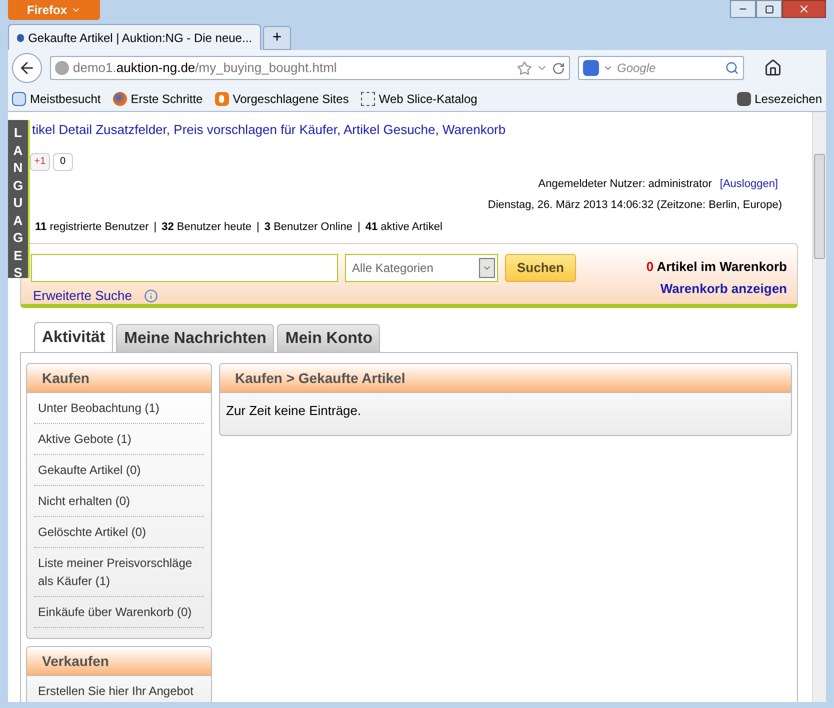 This screenshot has height=708, width=834. Describe the element at coordinates (40, 161) in the screenshot. I see `plus-one-button: +1` at that location.